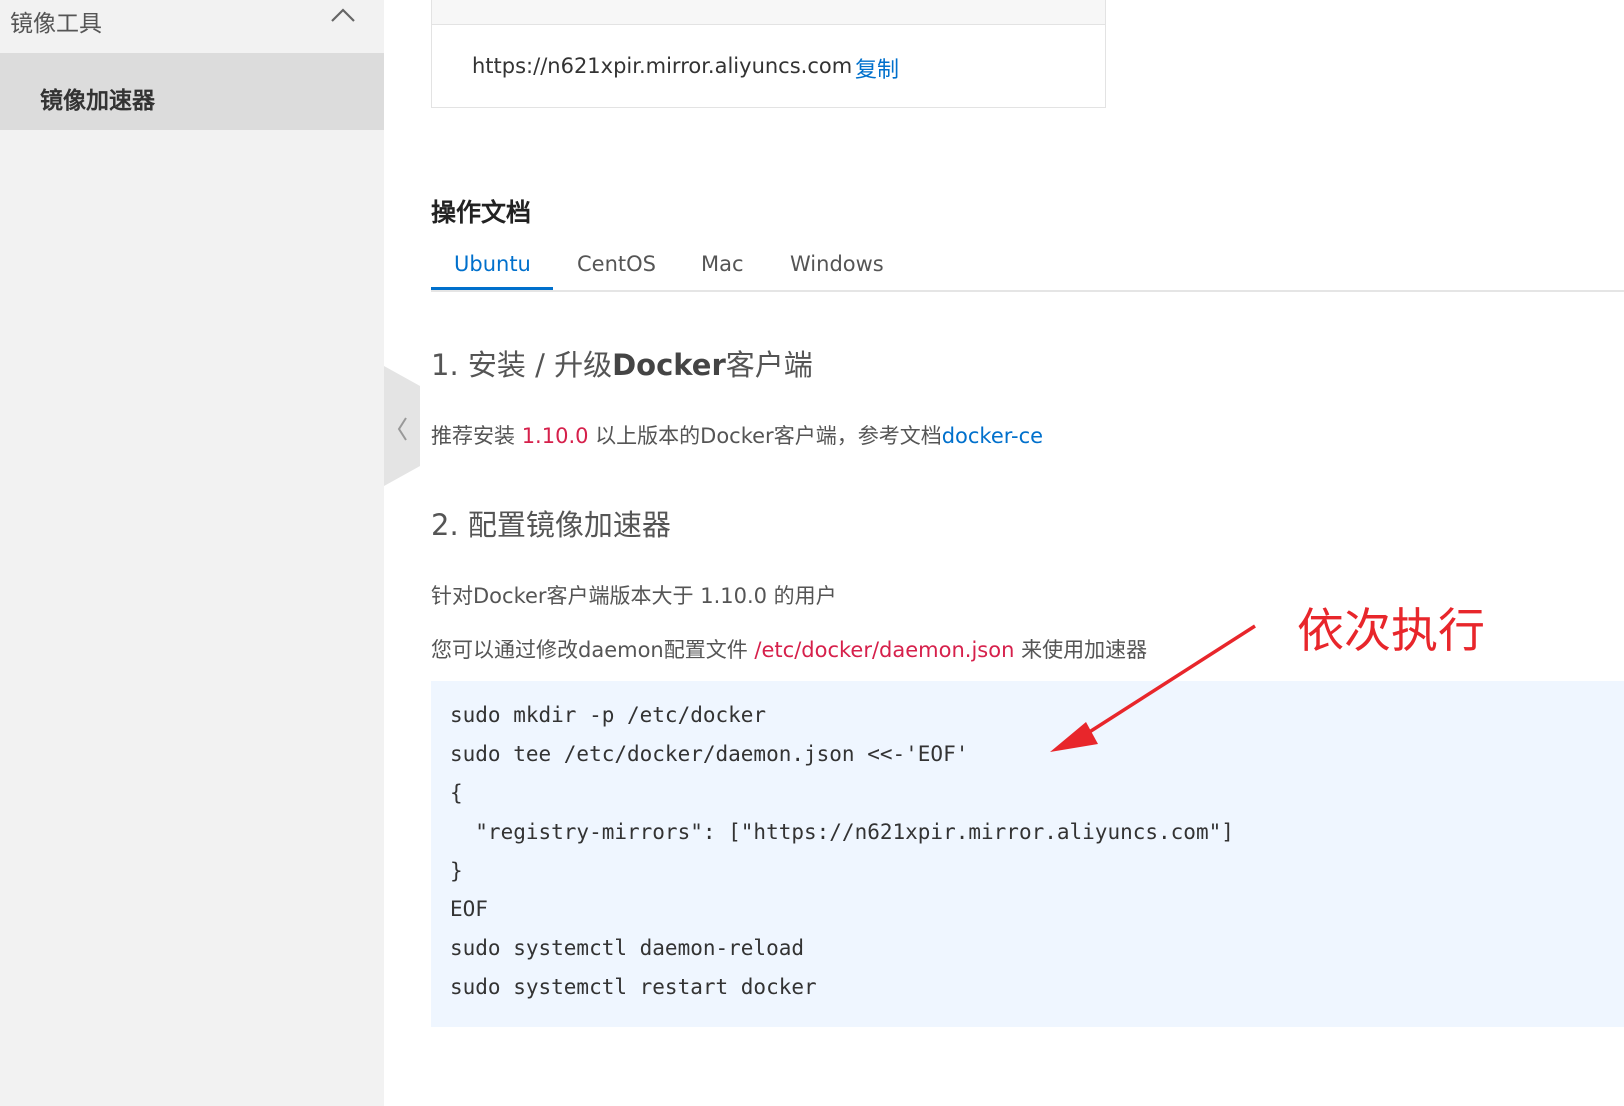 The width and height of the screenshot is (1624, 1106). What do you see at coordinates (492, 264) in the screenshot?
I see `tab-ubuntu: Ubuntu` at bounding box center [492, 264].